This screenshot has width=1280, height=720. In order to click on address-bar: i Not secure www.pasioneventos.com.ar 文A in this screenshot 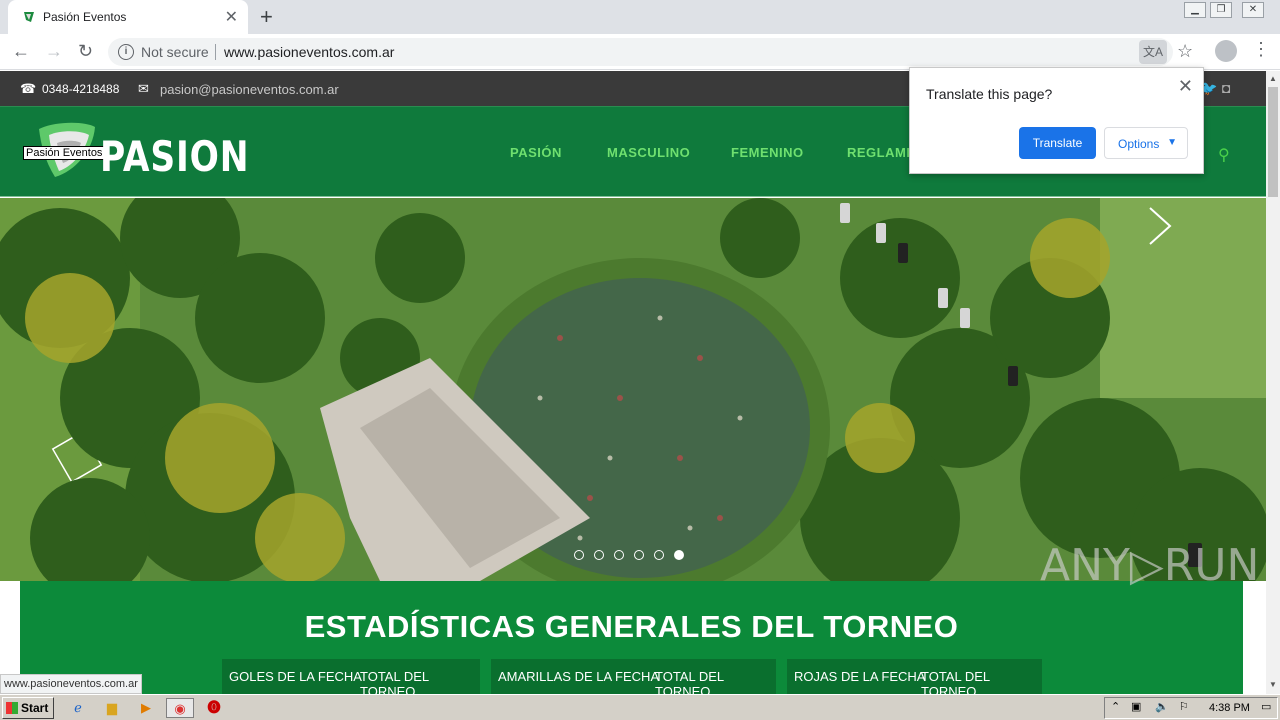, I will do `click(640, 52)`.